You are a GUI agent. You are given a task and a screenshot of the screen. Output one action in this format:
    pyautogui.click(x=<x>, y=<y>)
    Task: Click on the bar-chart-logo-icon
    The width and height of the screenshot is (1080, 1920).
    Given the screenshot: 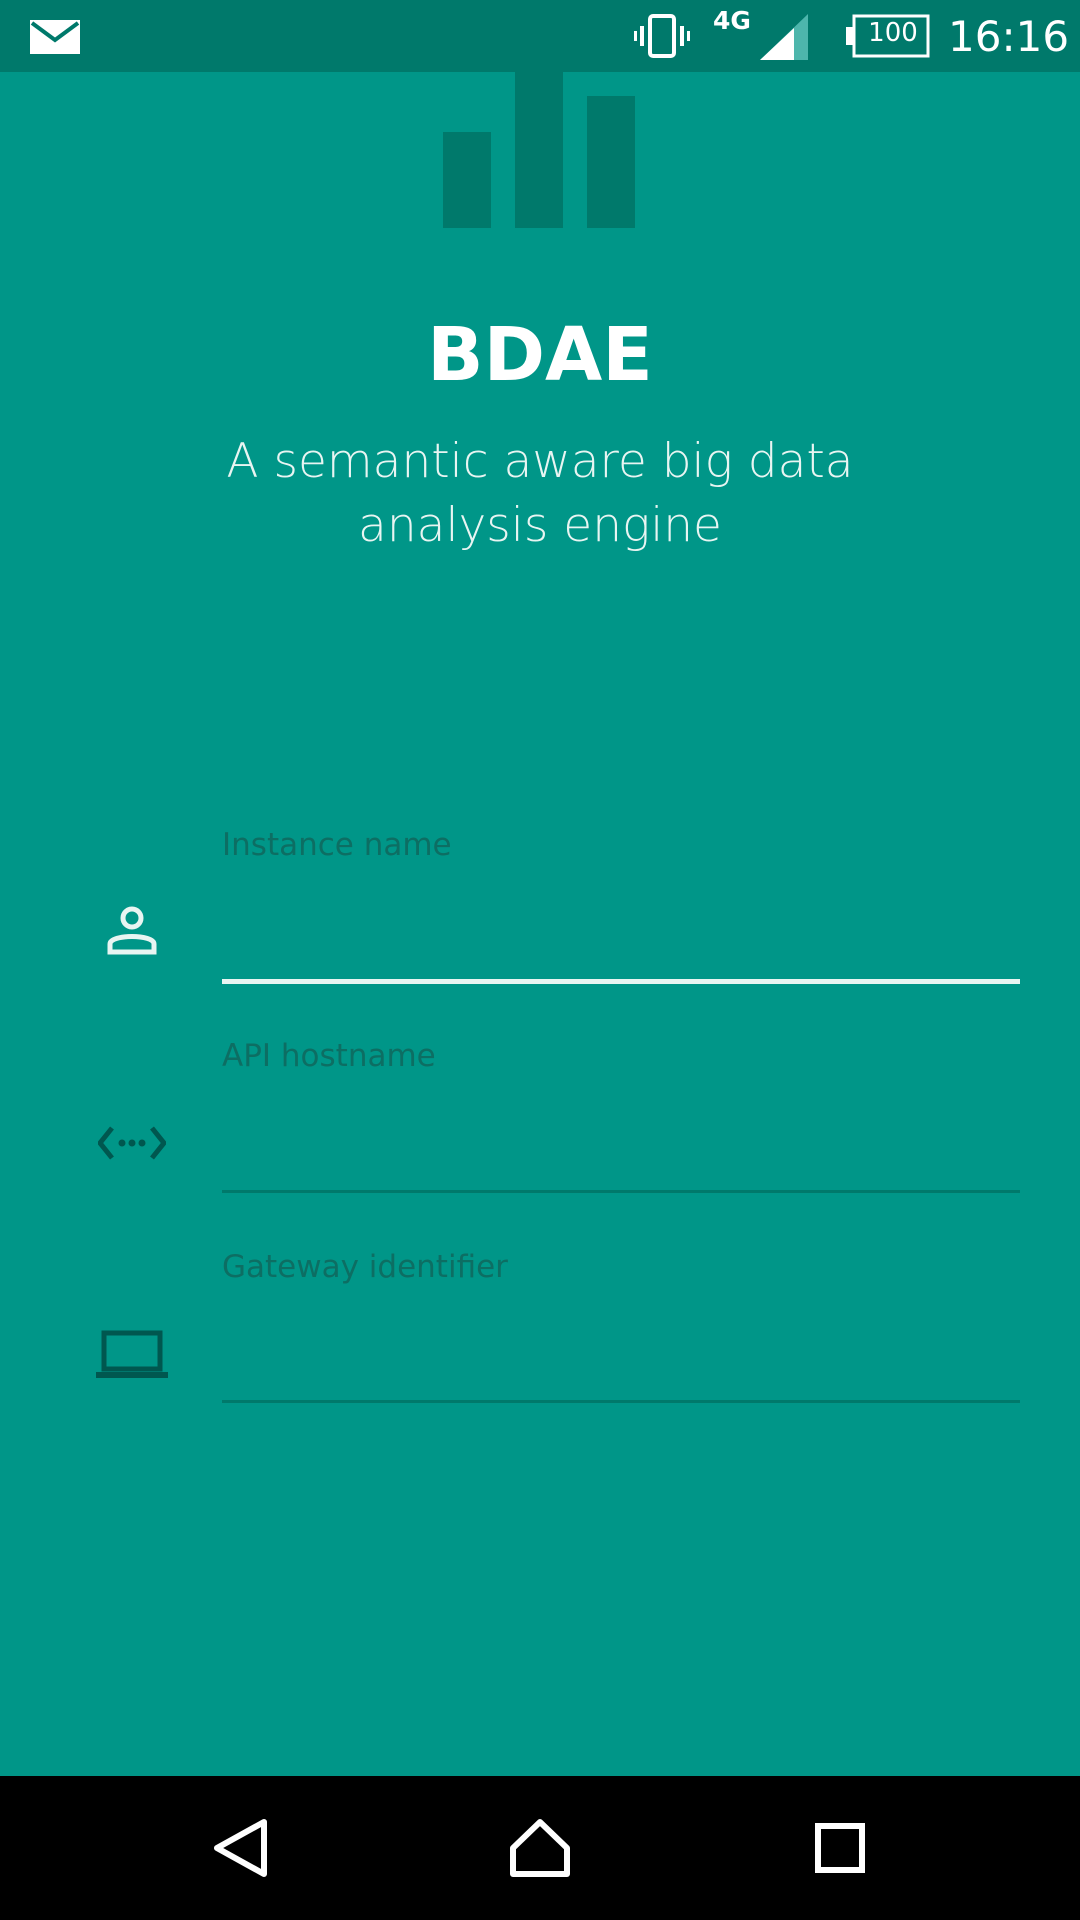 What is the action you would take?
    pyautogui.click(x=539, y=150)
    